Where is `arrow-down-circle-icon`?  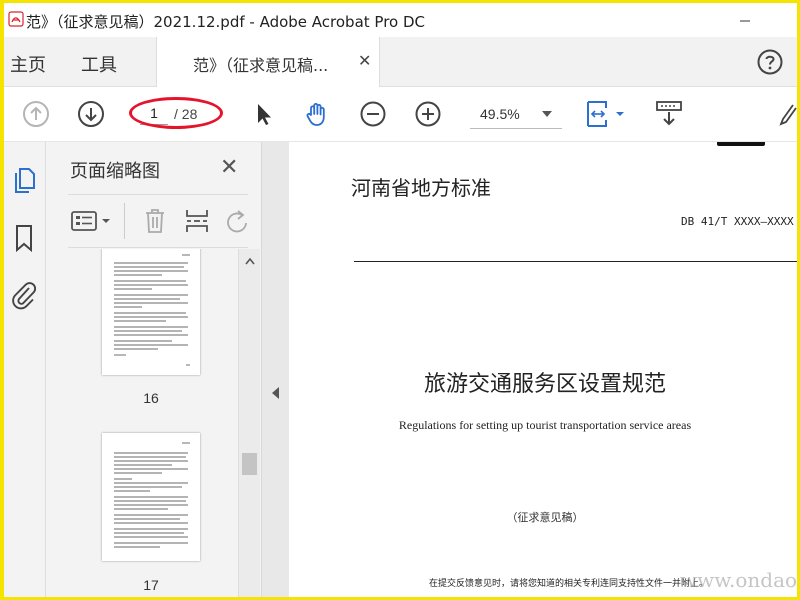
arrow-down-circle-icon is located at coordinates (91, 114).